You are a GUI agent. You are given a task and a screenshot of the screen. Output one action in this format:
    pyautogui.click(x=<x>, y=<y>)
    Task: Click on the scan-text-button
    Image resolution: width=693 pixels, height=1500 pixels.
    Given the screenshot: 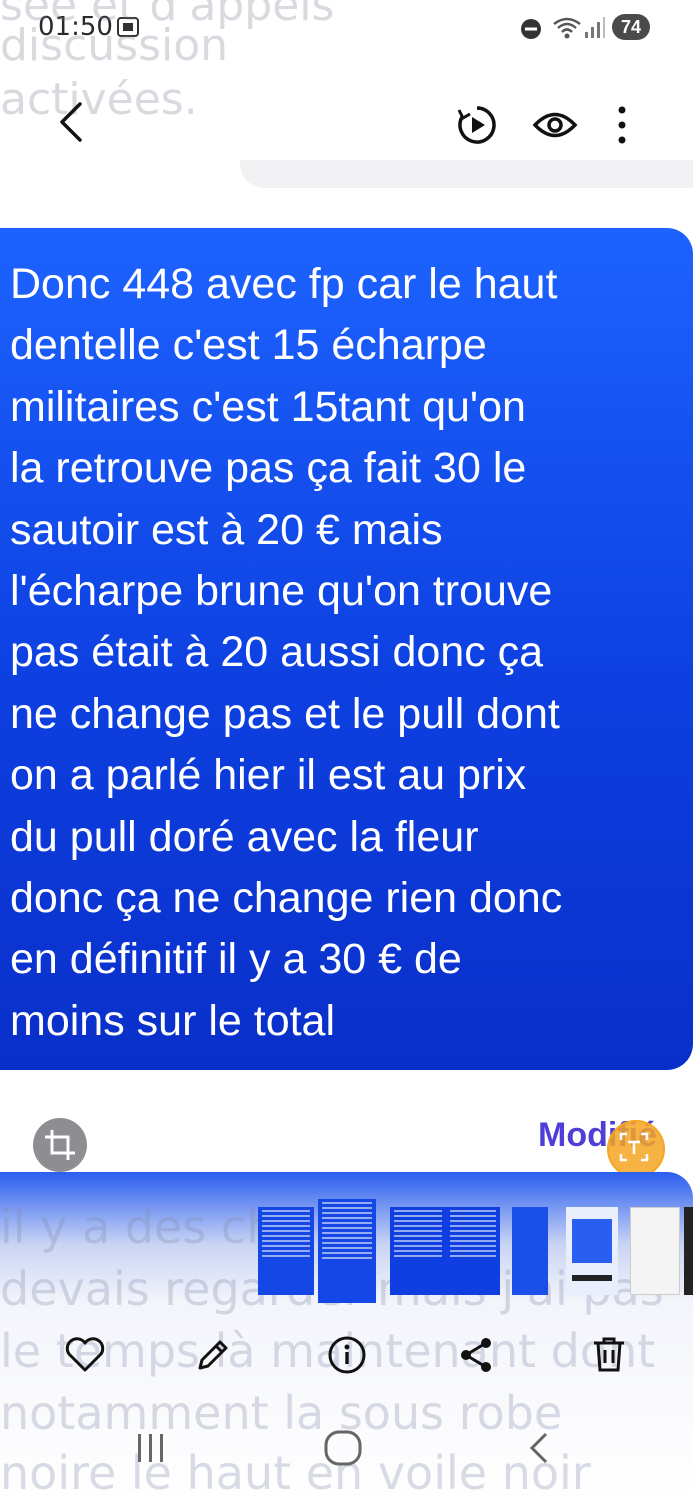 What is the action you would take?
    pyautogui.click(x=636, y=1149)
    